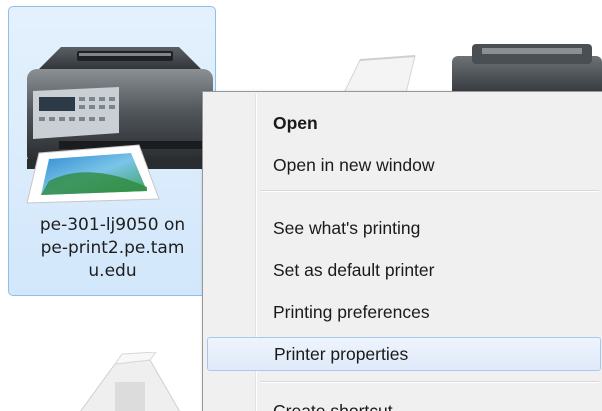 This screenshot has width=602, height=411. What do you see at coordinates (295, 123) in the screenshot?
I see `menu-item-label: Open` at bounding box center [295, 123].